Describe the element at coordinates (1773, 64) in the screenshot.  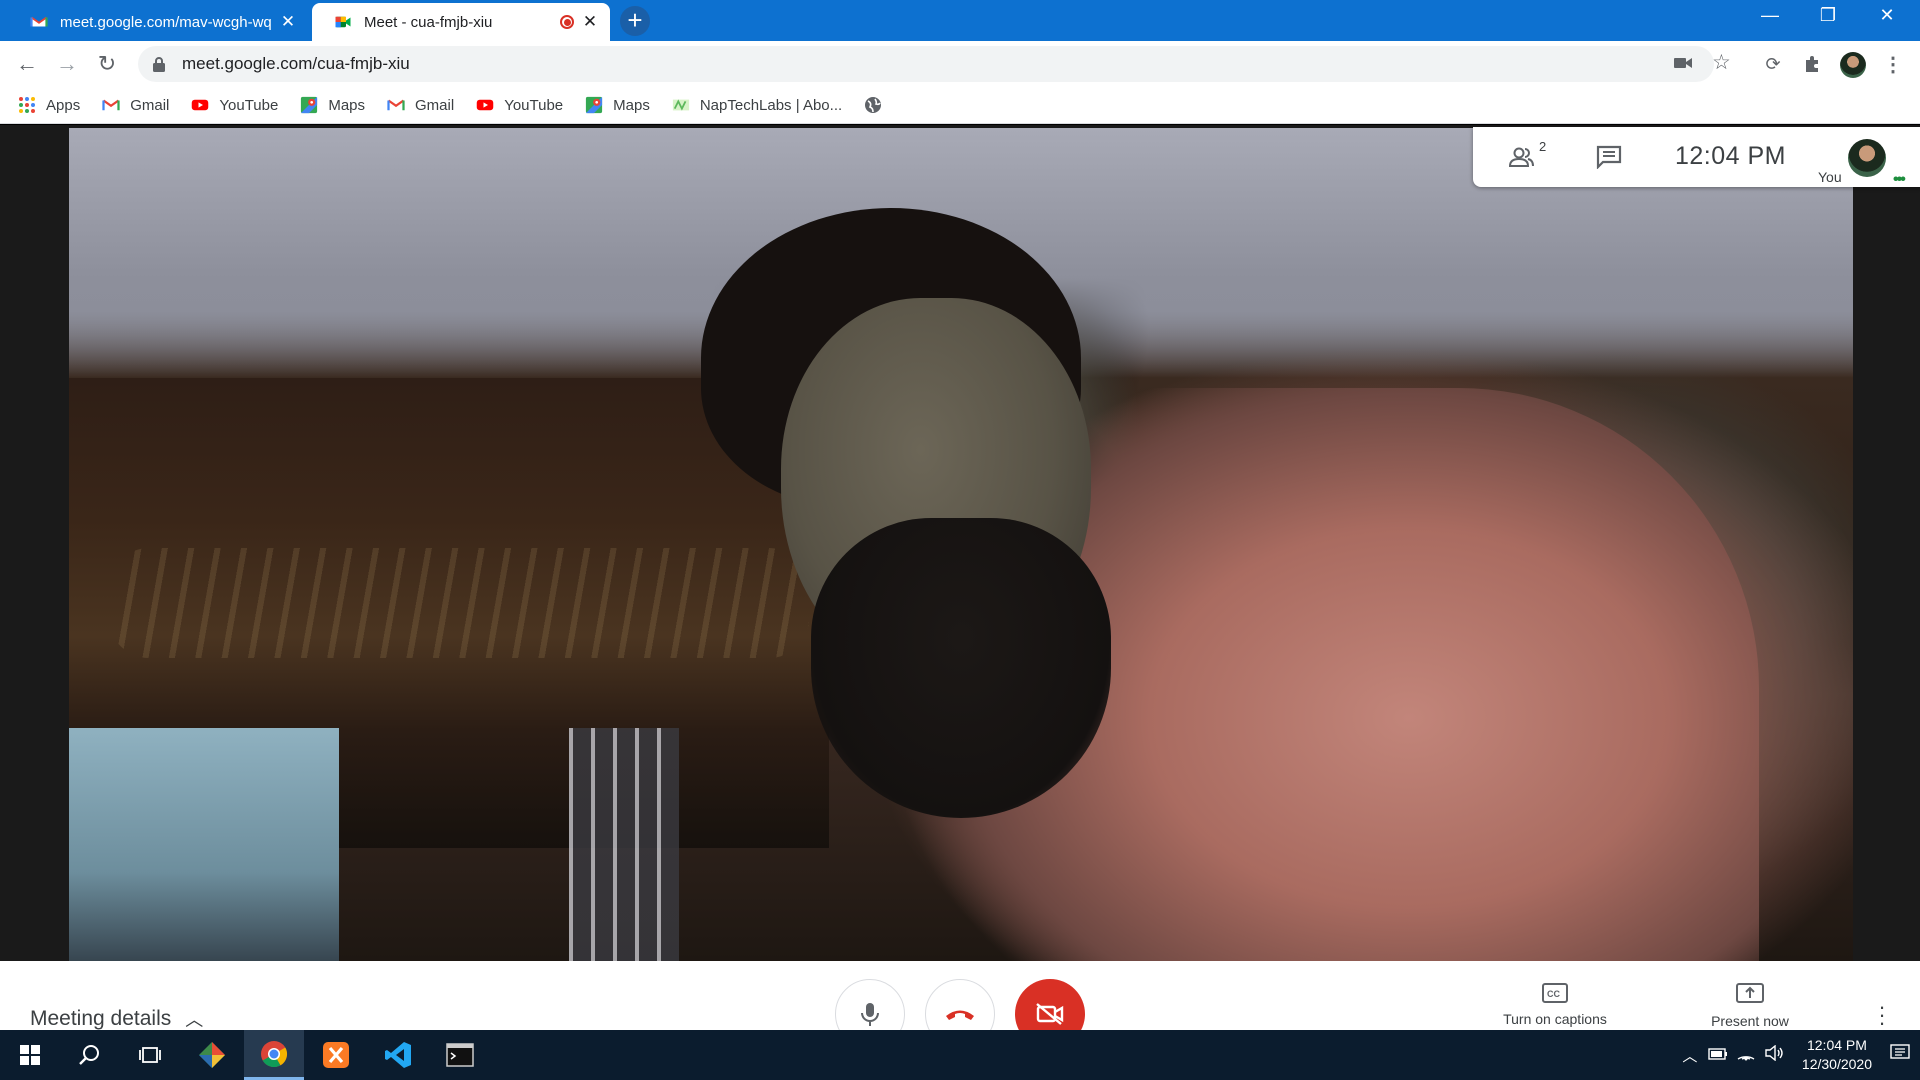
I see `sync-extension-icon: ⟳` at that location.